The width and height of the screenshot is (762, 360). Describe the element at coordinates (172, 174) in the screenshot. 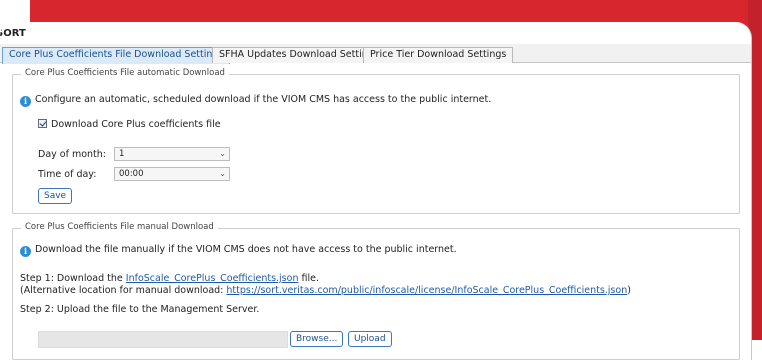

I see `time-of-day-select: 00:00 ⌄` at that location.